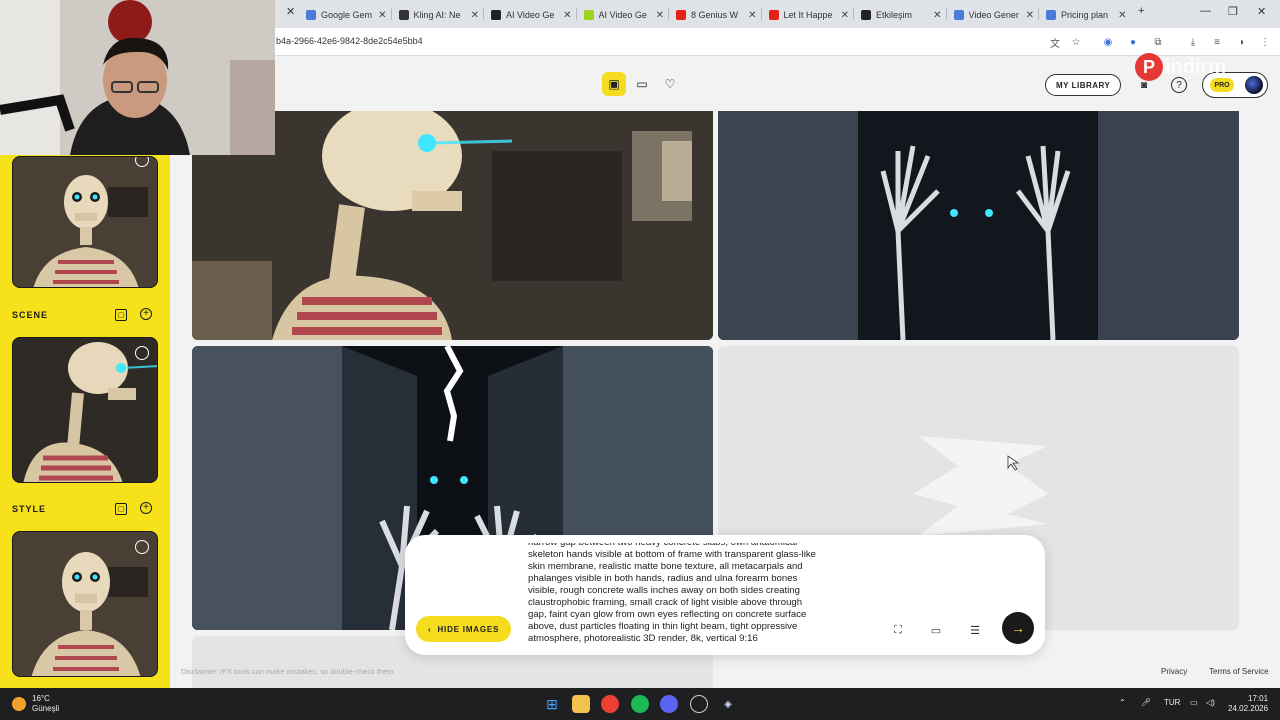 The image size is (1280, 720). Describe the element at coordinates (715, 15) in the screenshot. I see `browser-tab: 8 Genius W ✕` at that location.